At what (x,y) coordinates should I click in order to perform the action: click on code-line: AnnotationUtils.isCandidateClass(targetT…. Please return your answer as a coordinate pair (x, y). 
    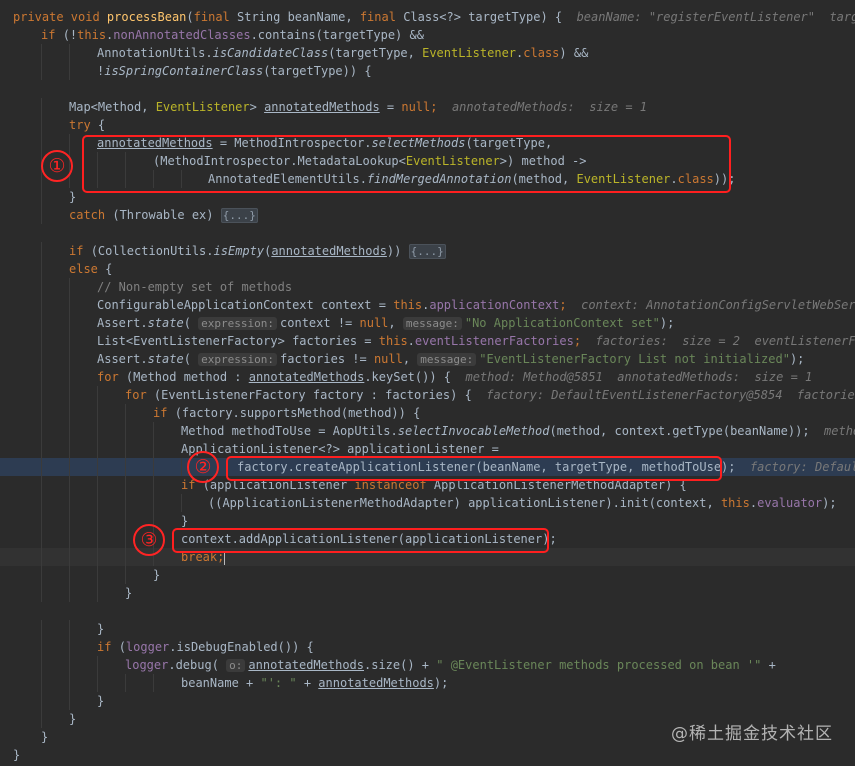
    Looking at the image, I should click on (427, 53).